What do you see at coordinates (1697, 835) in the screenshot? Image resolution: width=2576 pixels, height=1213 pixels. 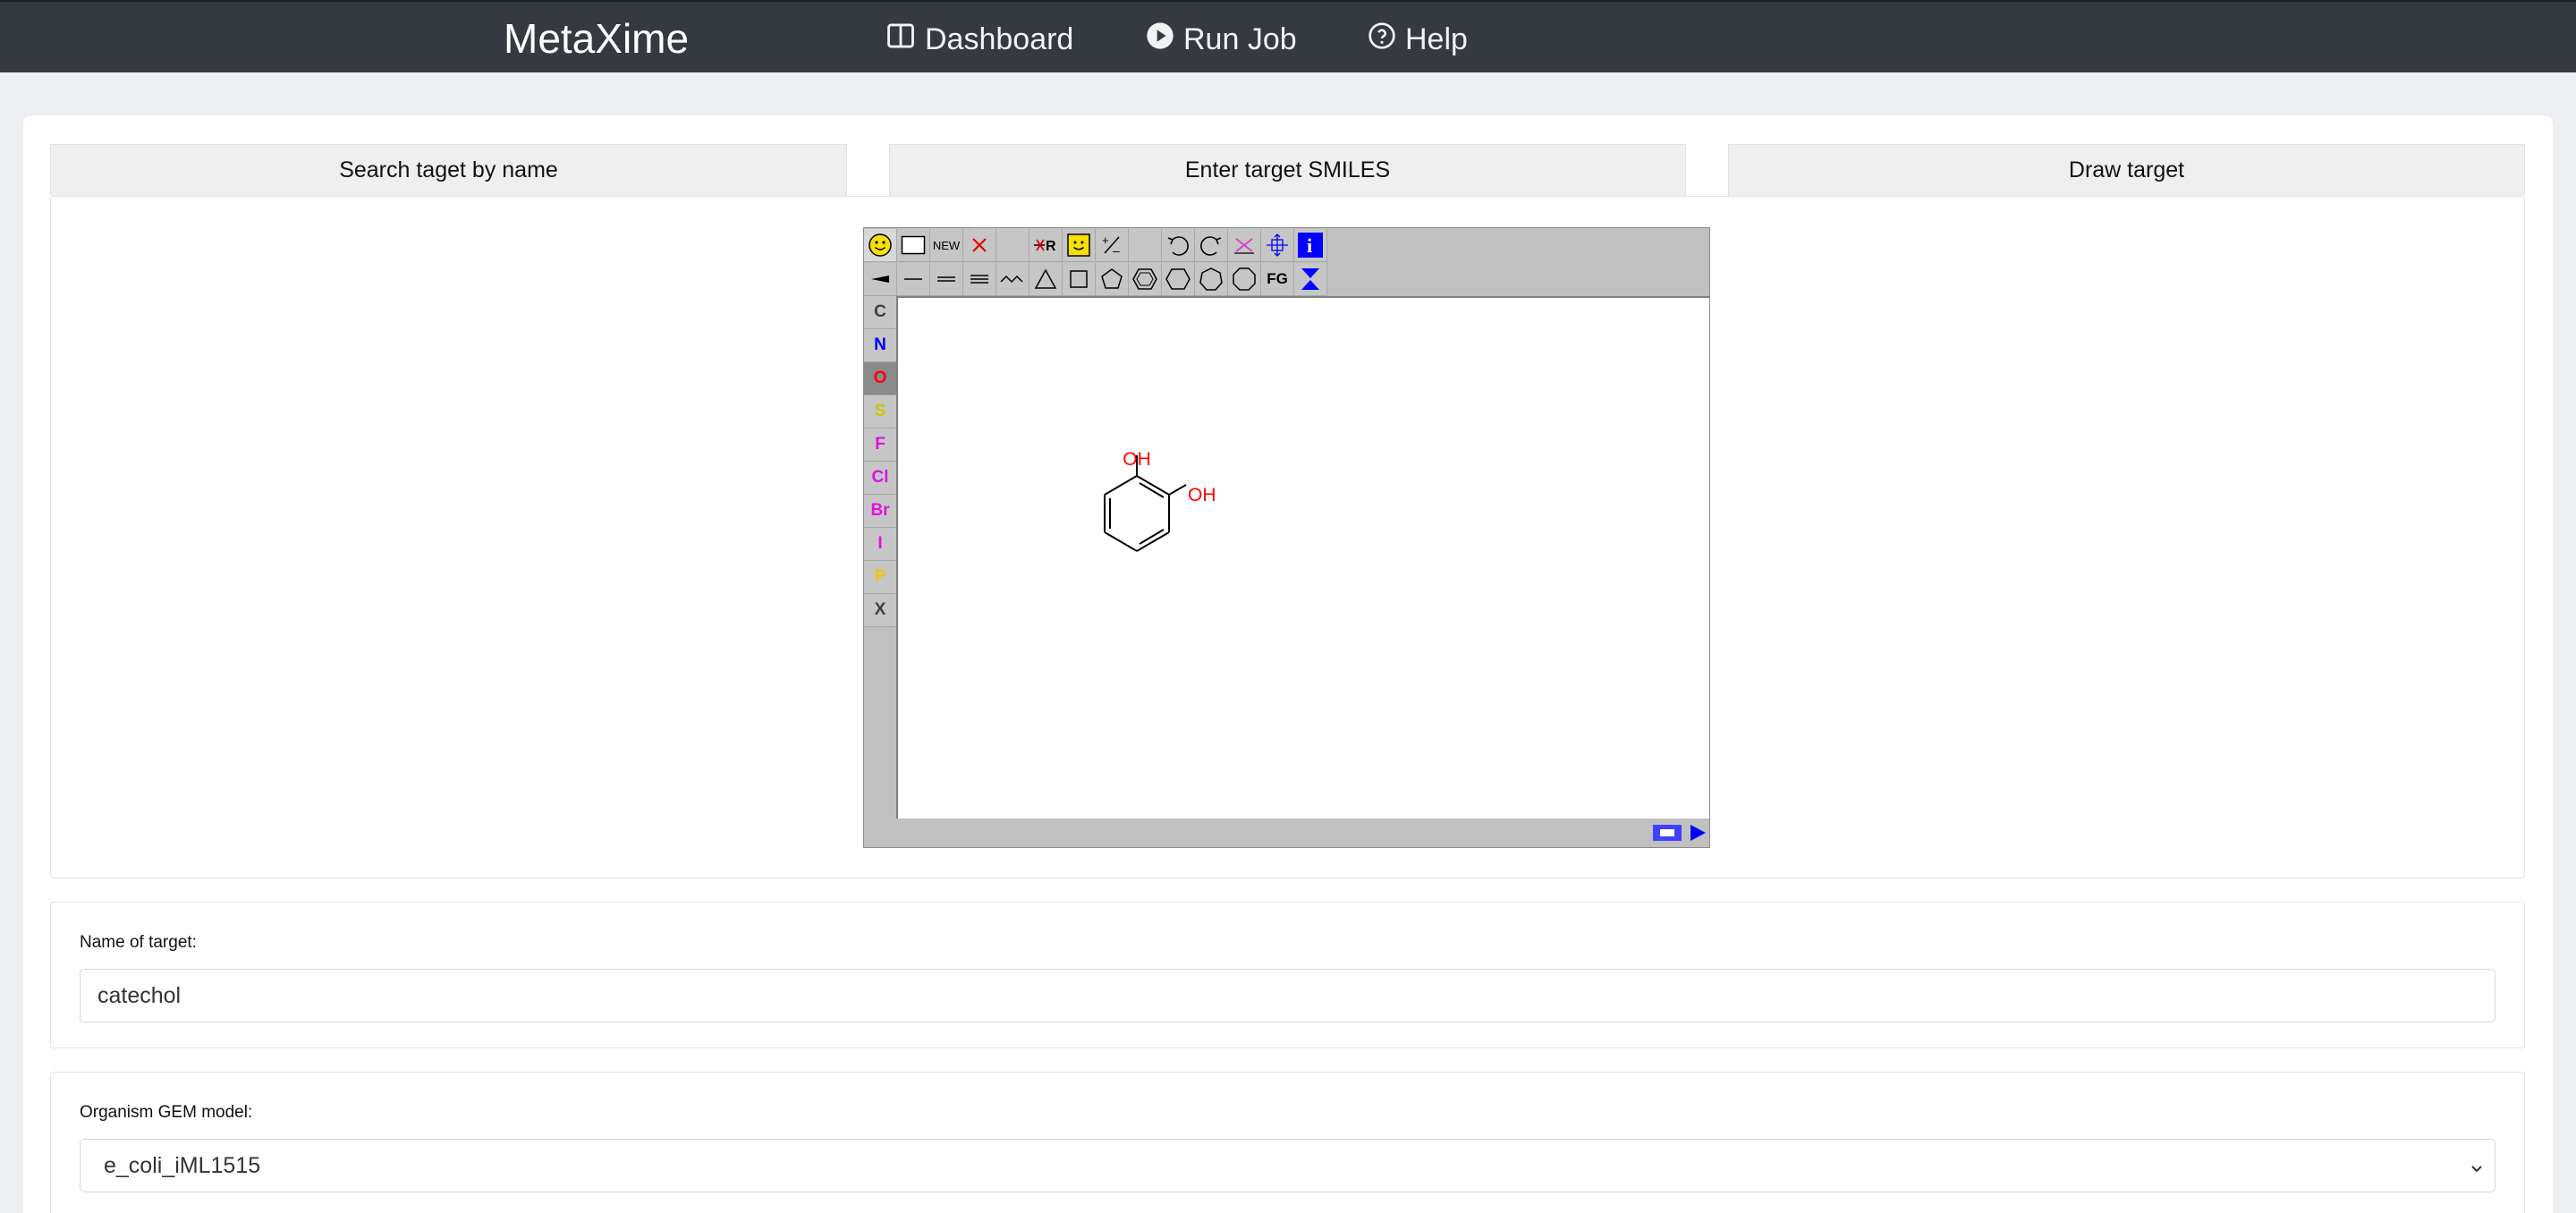 I see `play-icon` at bounding box center [1697, 835].